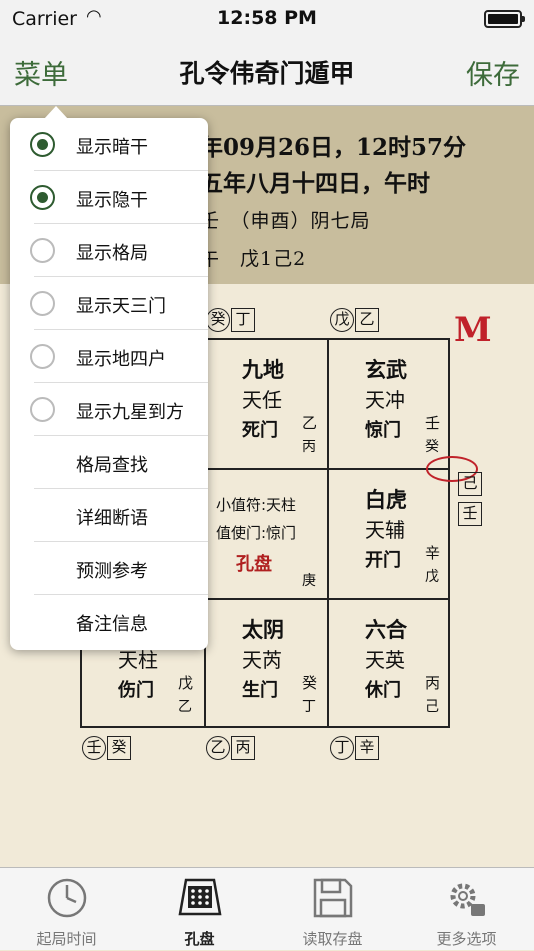 The image size is (534, 951). I want to click on status-bar: Carrier ◠ 12:58 PM, so click(267, 19).